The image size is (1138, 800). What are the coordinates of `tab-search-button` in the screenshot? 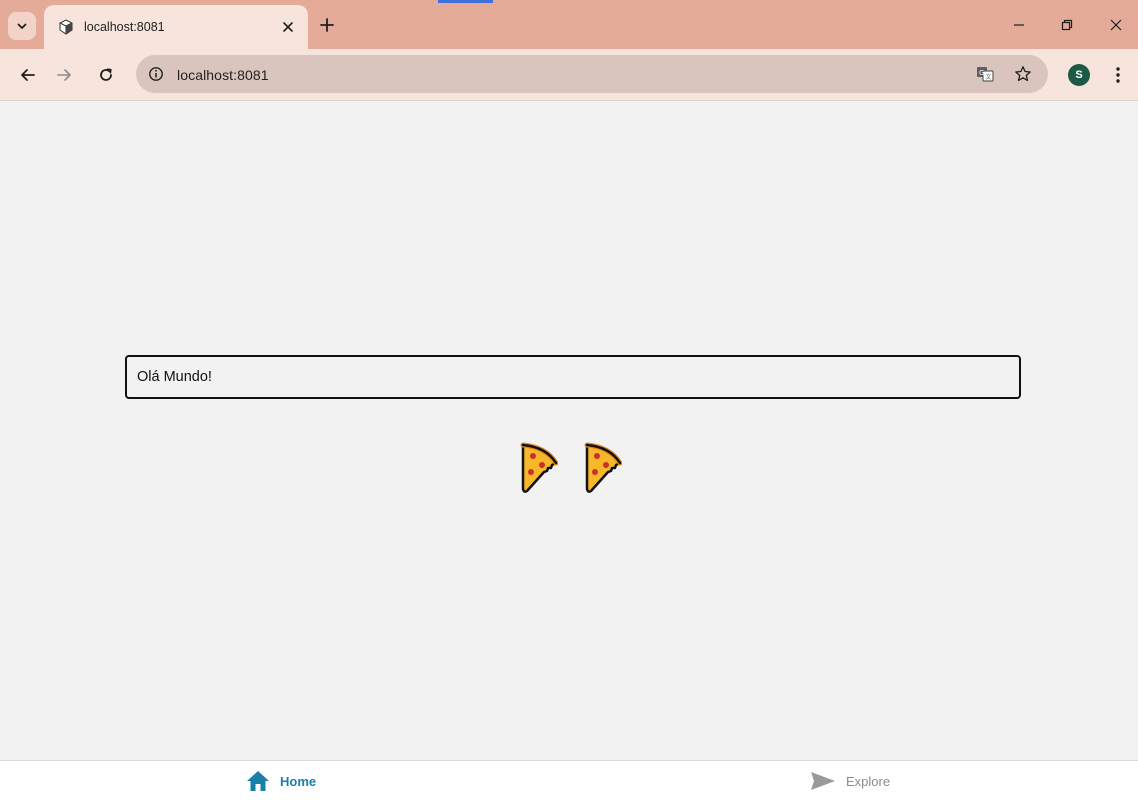 It's located at (22, 26).